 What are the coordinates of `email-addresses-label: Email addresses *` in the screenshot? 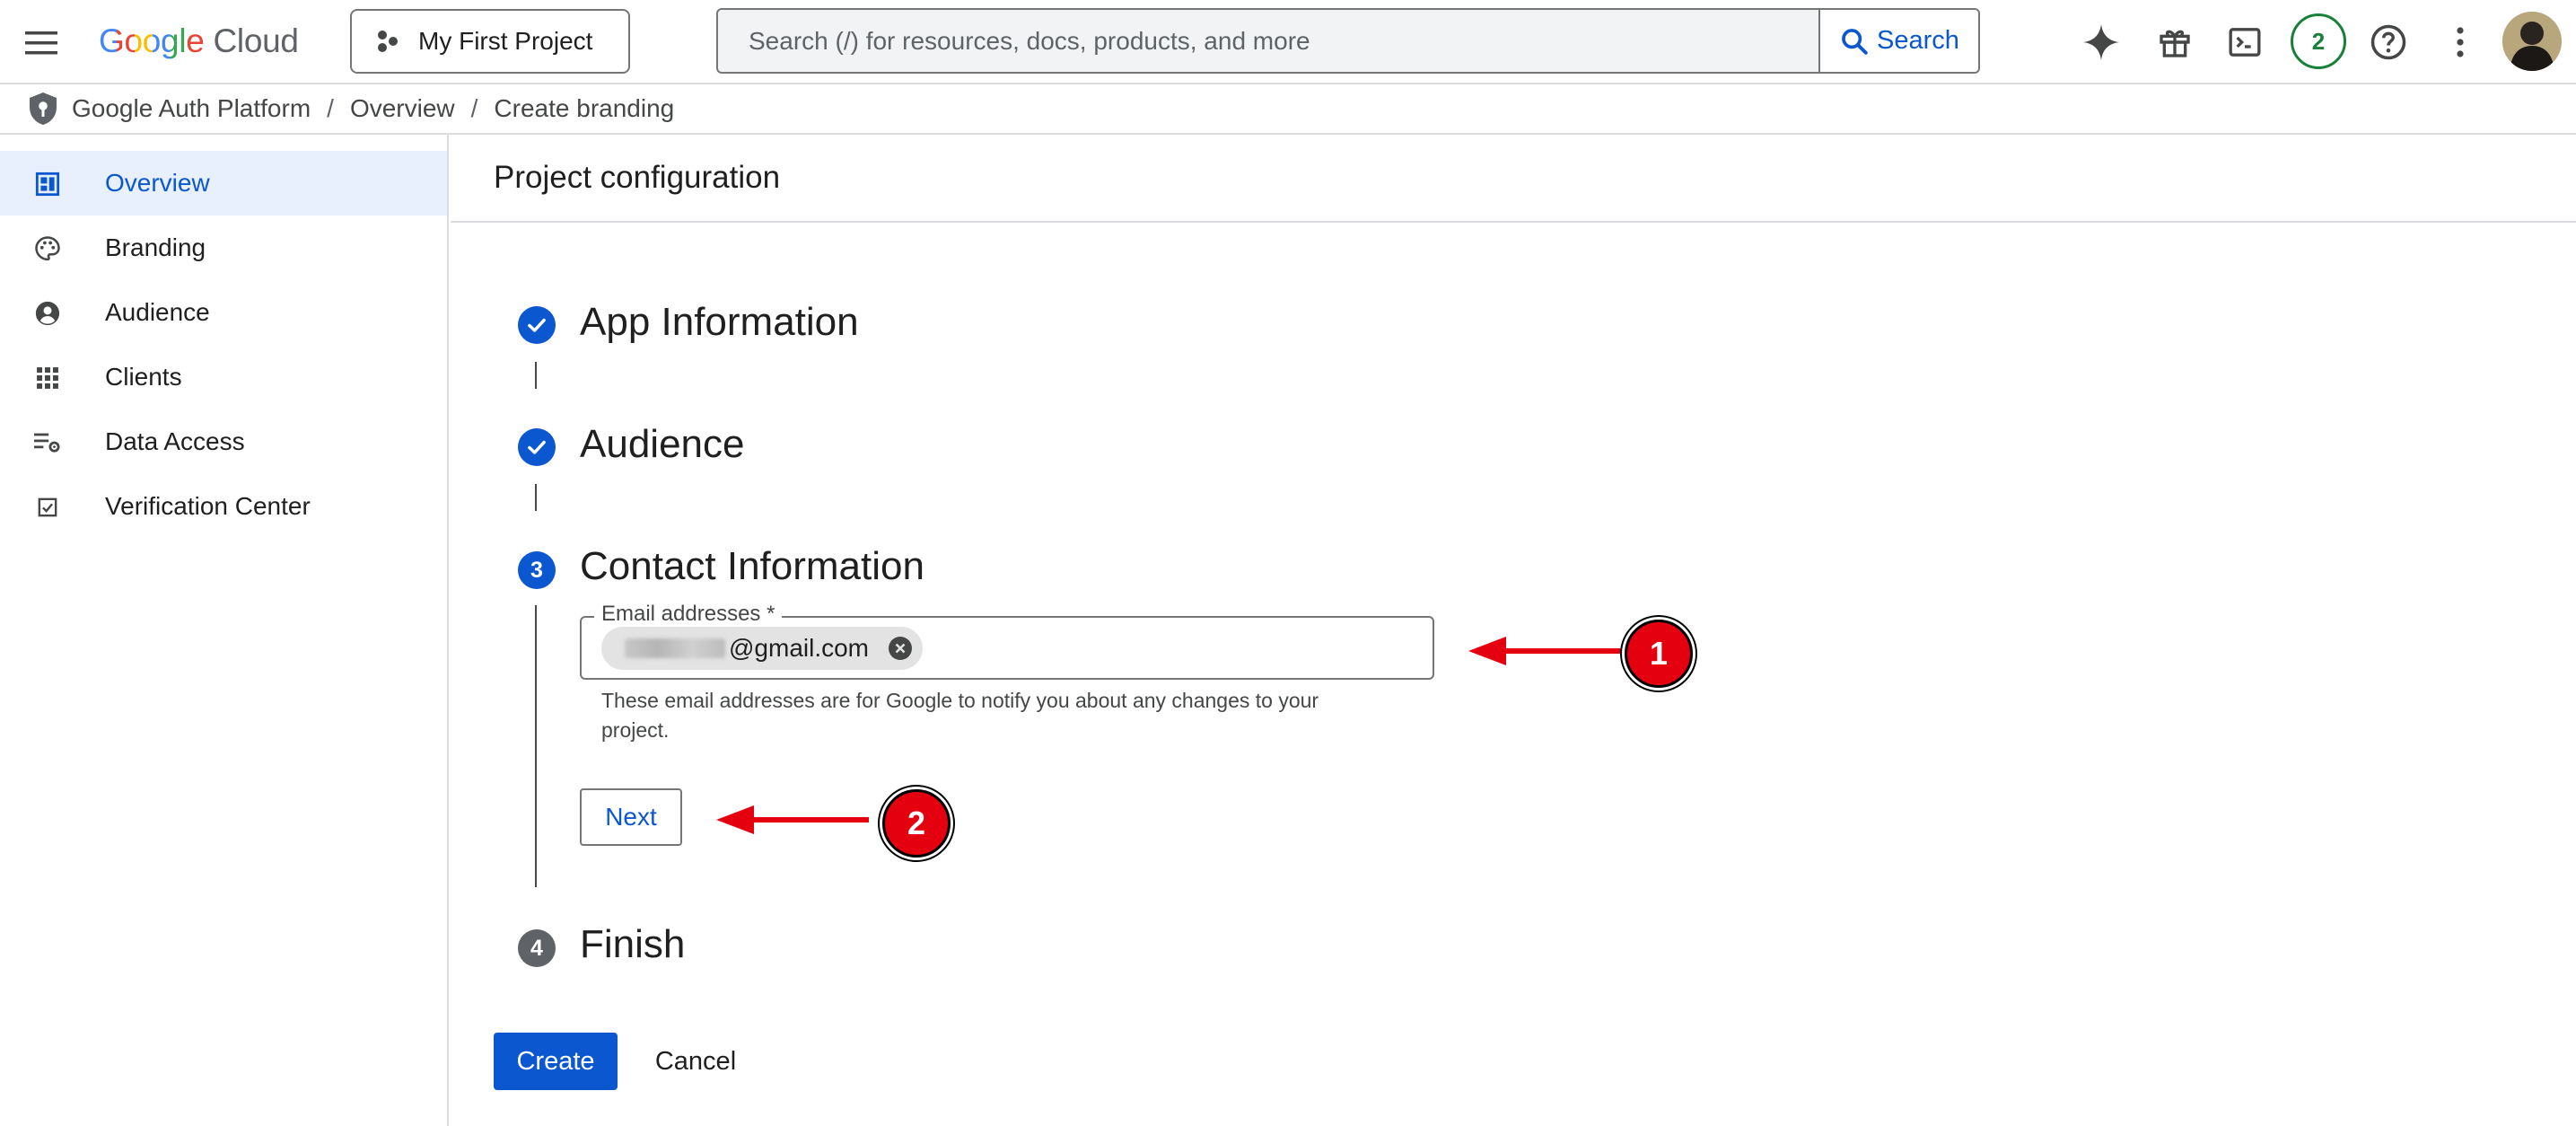 It's located at (688, 614).